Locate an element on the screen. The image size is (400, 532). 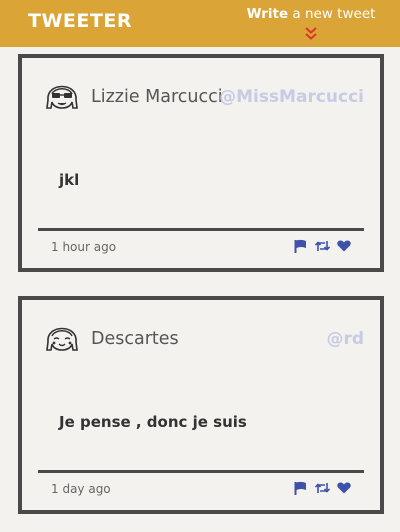
brand-logo: TWEETER is located at coordinates (80, 21).